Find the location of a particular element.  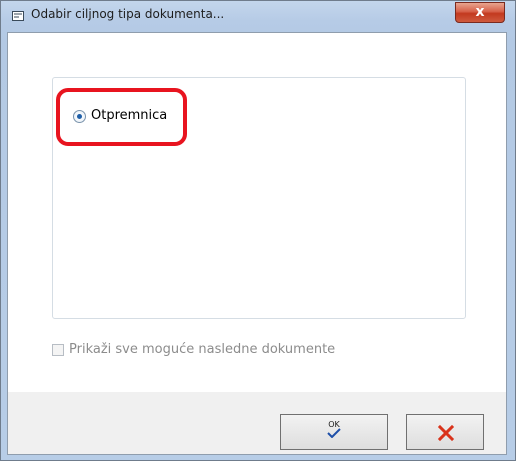

show-all-checkbox is located at coordinates (58, 350).